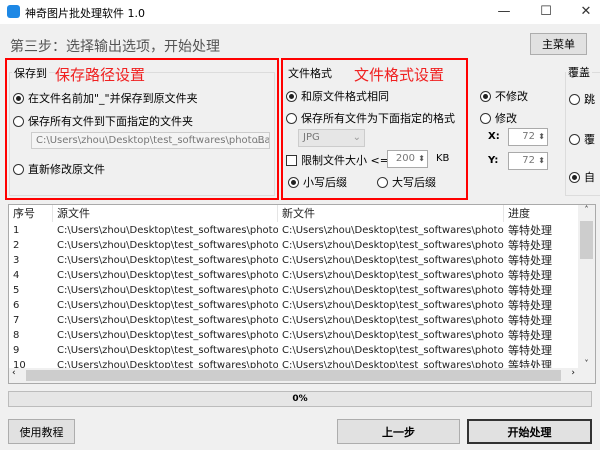  Describe the element at coordinates (337, 96) in the screenshot. I see `format-option-same: 和原文件格式相同` at that location.